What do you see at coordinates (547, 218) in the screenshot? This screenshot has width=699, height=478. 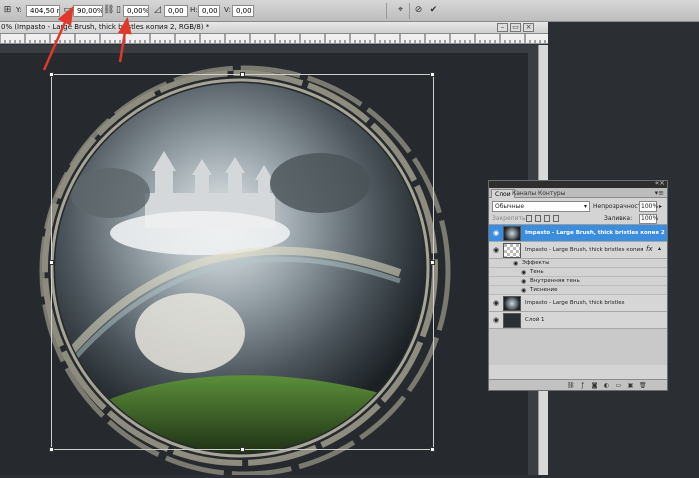 I see `lock-position-icon` at bounding box center [547, 218].